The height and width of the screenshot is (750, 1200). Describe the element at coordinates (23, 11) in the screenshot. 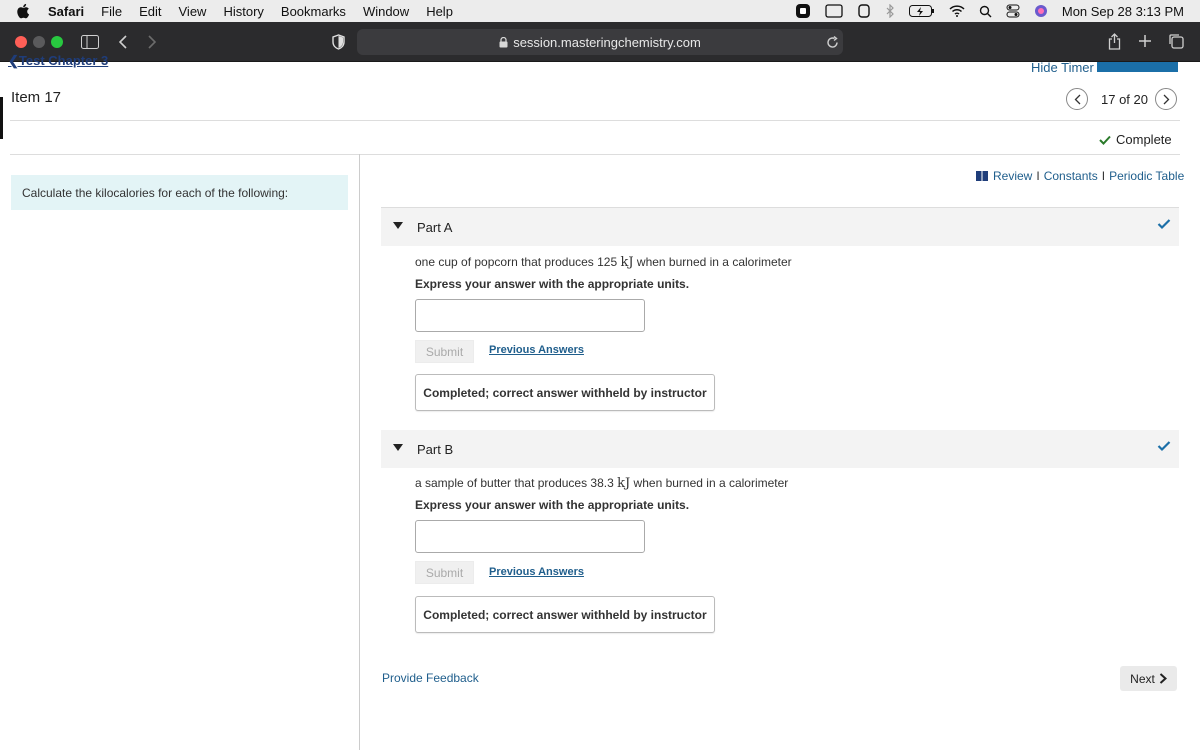

I see `apple-logo-icon` at that location.